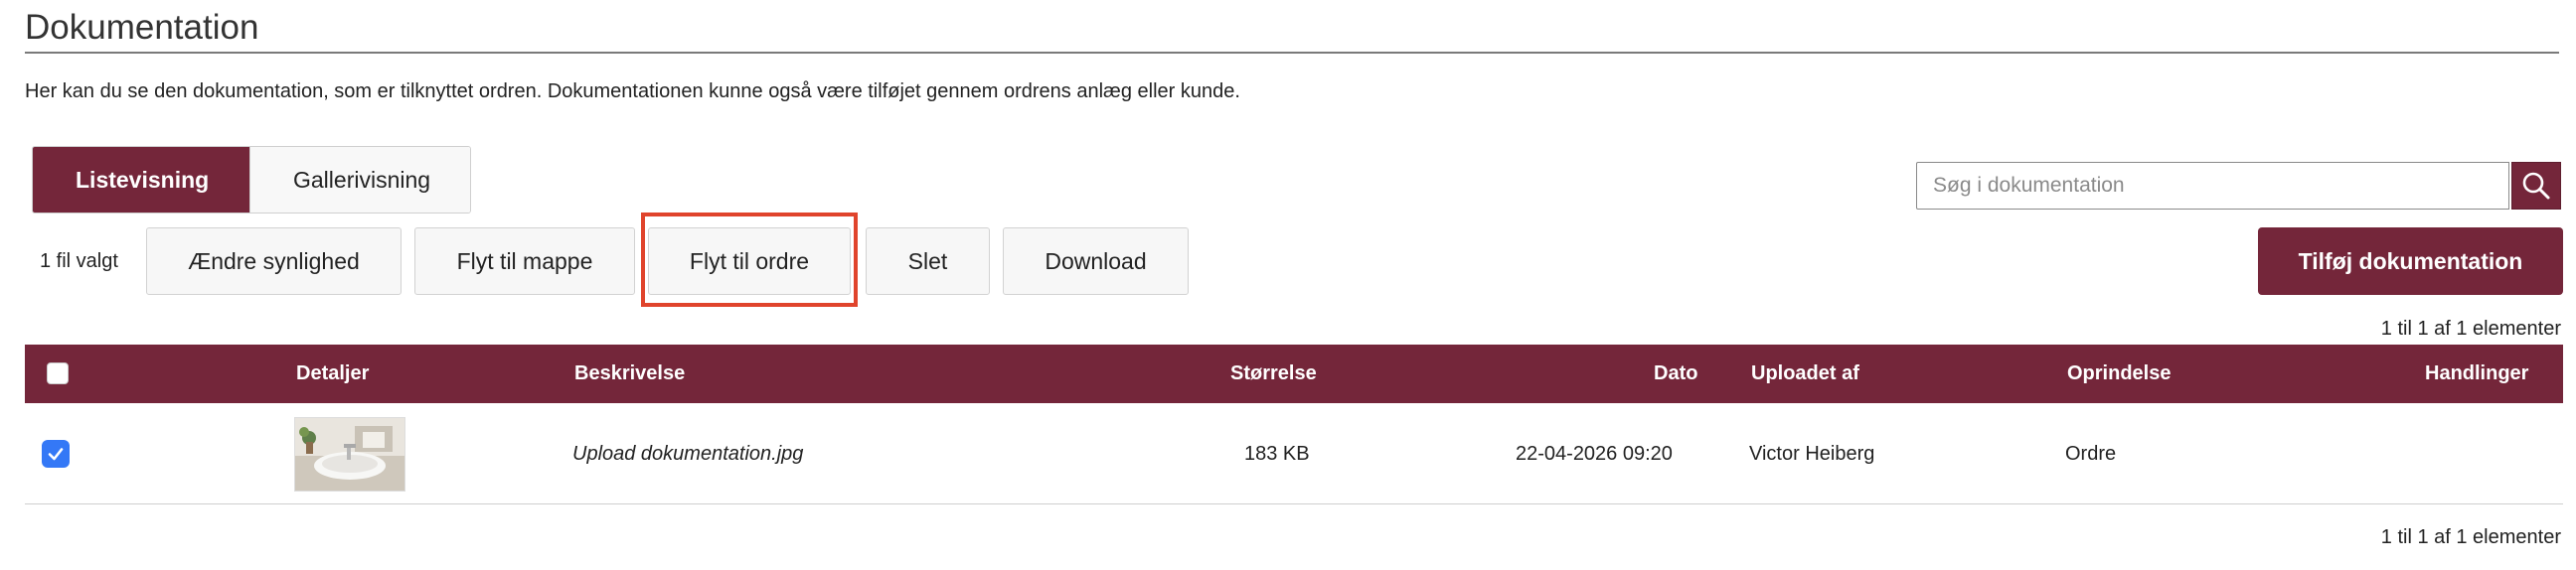  I want to click on pagination-info-bottom: 1 til 1 af 1 elementer, so click(2470, 537).